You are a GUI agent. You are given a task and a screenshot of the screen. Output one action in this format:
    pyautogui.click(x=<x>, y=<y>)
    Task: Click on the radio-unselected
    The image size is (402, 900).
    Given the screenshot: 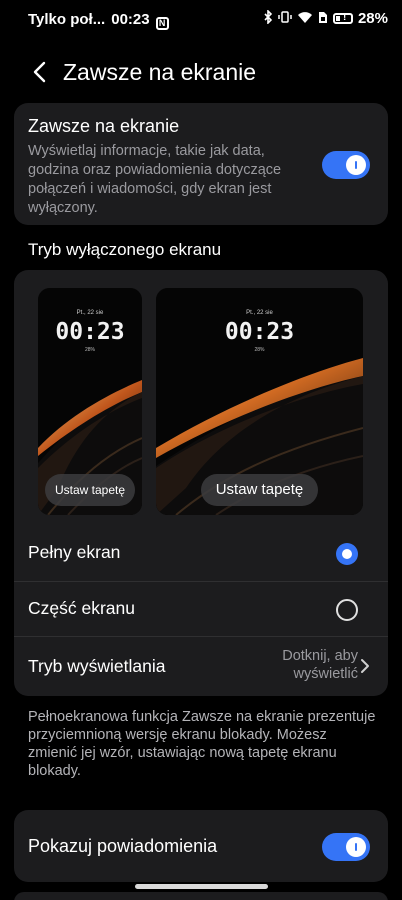 What is the action you would take?
    pyautogui.click(x=347, y=610)
    